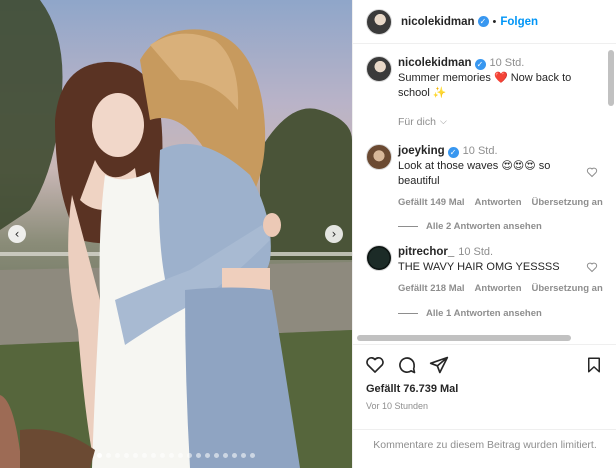 The image size is (616, 468). Describe the element at coordinates (519, 22) in the screenshot. I see `follow-button: Folgen` at that location.